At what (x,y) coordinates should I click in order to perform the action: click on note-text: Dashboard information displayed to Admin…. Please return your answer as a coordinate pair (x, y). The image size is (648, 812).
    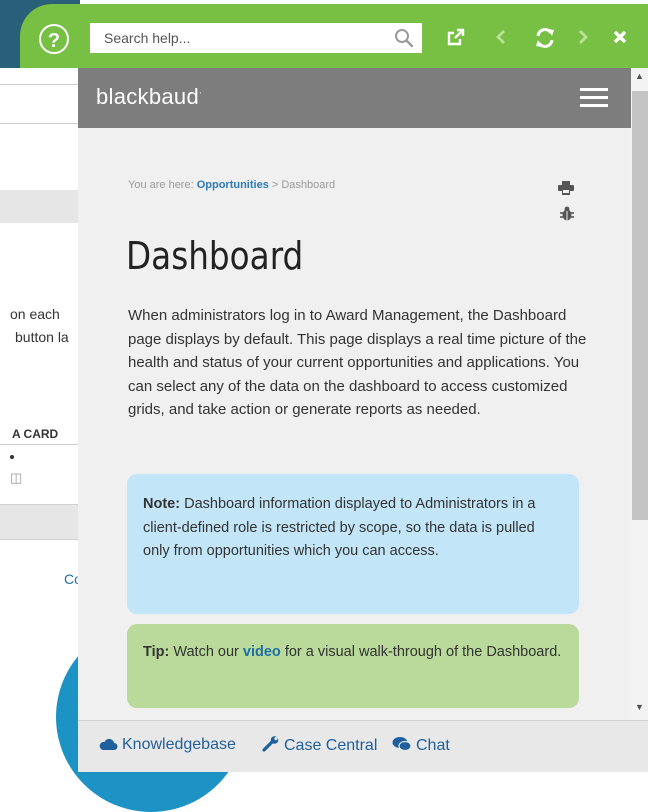
    Looking at the image, I should click on (339, 527).